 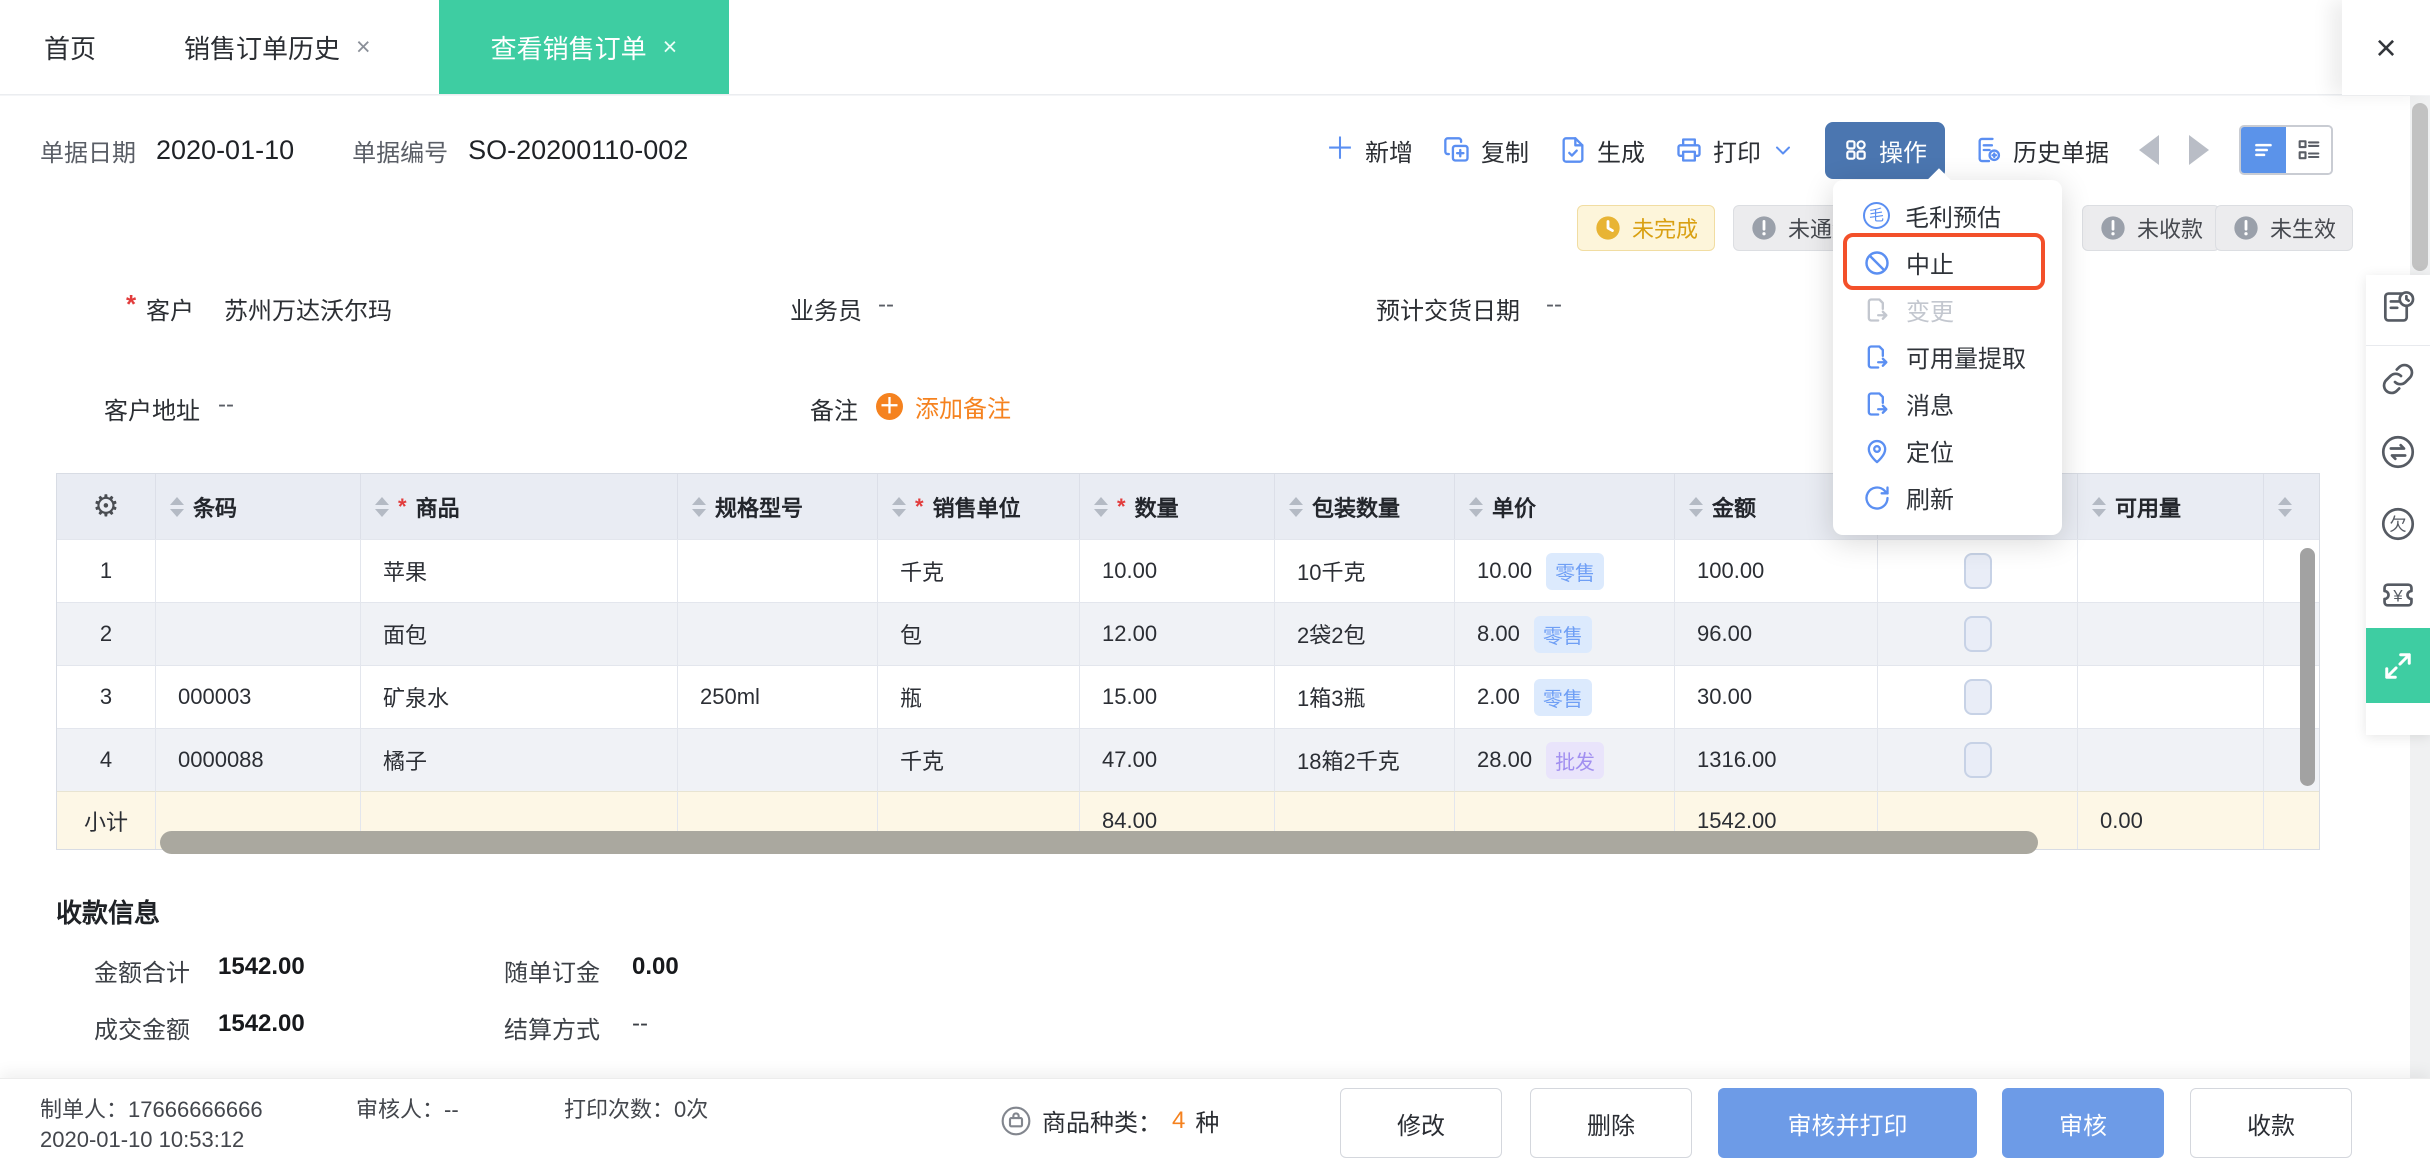 What do you see at coordinates (1947, 497) in the screenshot?
I see `menu-item-refresh: 刷新` at bounding box center [1947, 497].